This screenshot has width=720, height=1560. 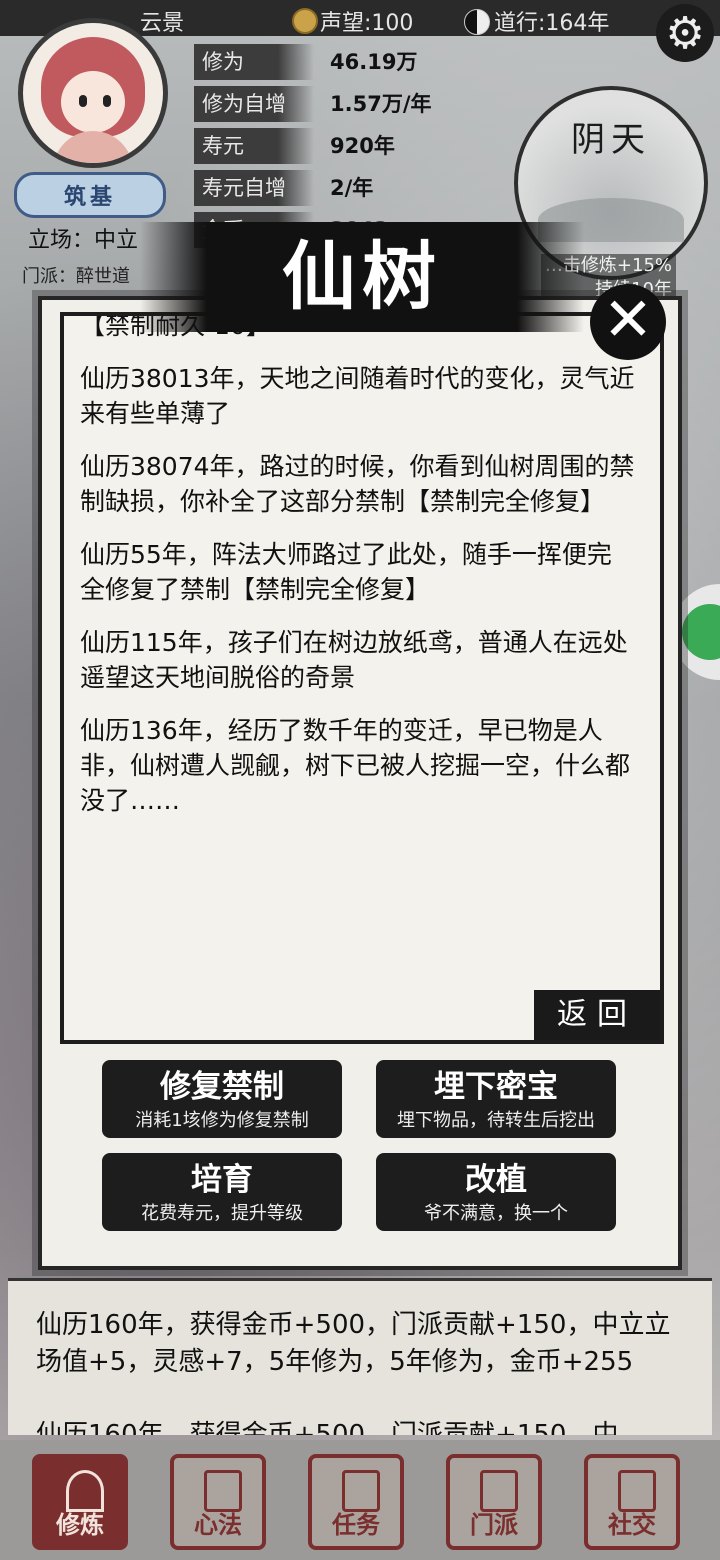 I want to click on log-entry: 仙历38013年，天地之间随着时代的变化，灵气近来有些单薄了, so click(x=357, y=396).